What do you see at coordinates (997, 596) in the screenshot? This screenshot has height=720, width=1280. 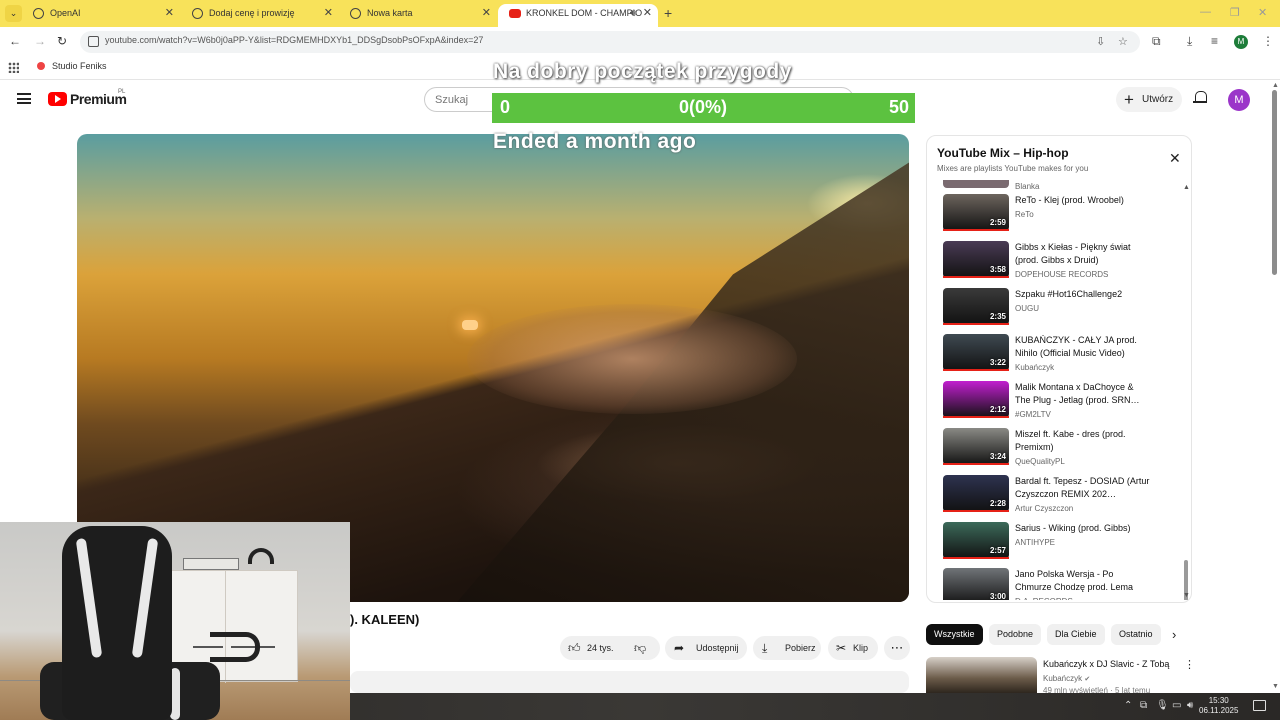 I see `mix-item-duration: 3:00` at bounding box center [997, 596].